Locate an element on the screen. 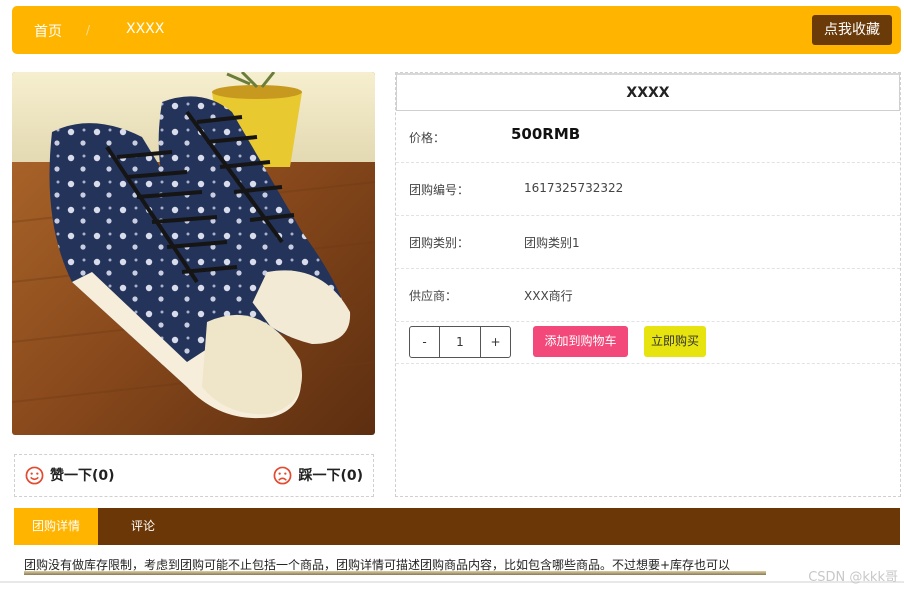 The width and height of the screenshot is (904, 591). dislike-label: 踩一下(0) is located at coordinates (330, 476).